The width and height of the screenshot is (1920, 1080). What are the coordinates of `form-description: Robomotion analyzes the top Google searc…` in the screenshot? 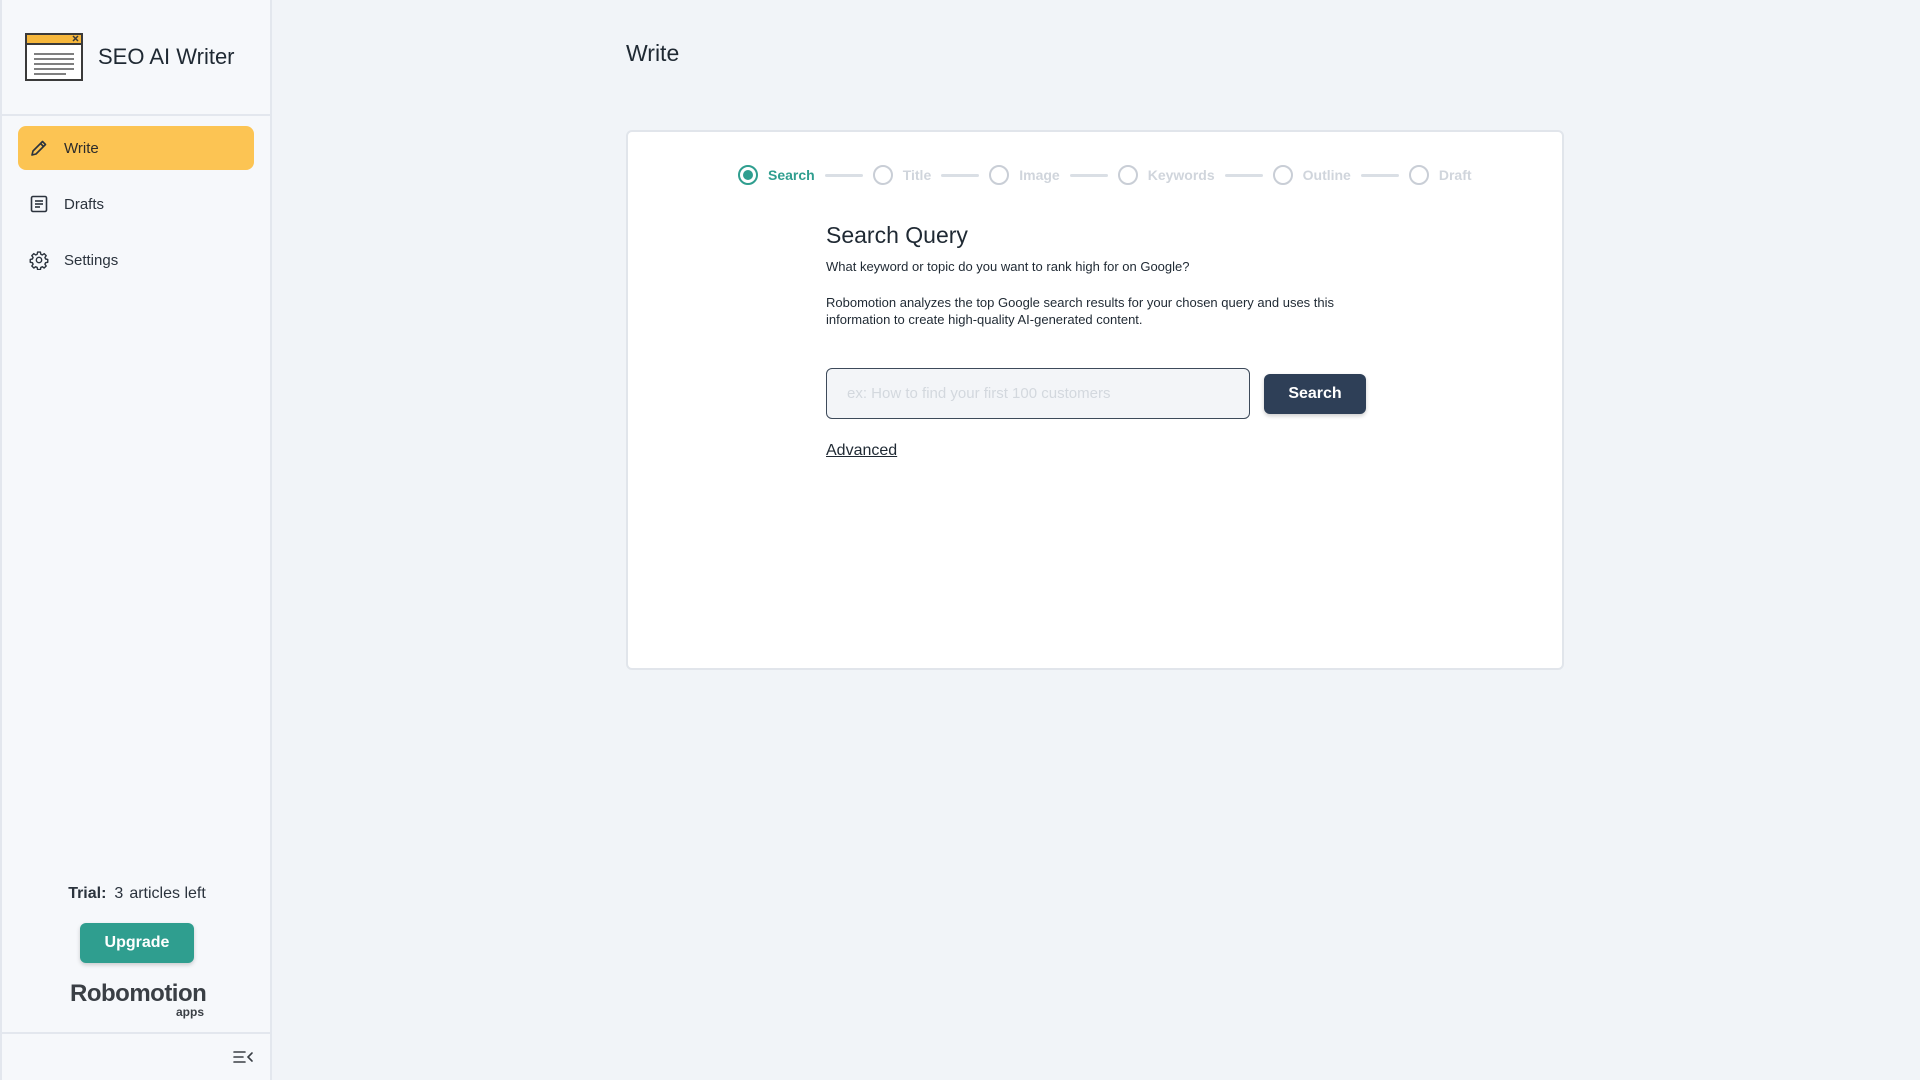 It's located at (1080, 311).